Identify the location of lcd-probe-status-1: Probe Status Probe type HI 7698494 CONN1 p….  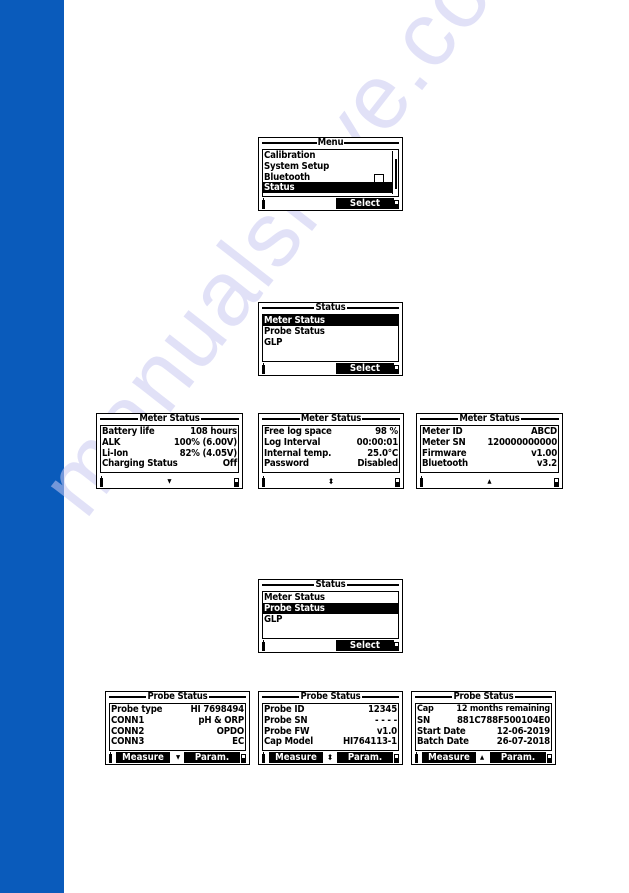
(177, 728).